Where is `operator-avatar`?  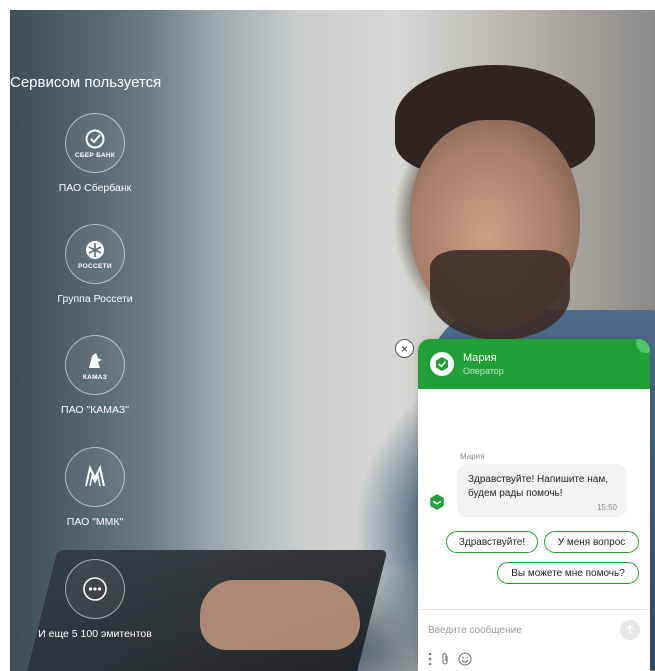 operator-avatar is located at coordinates (442, 364).